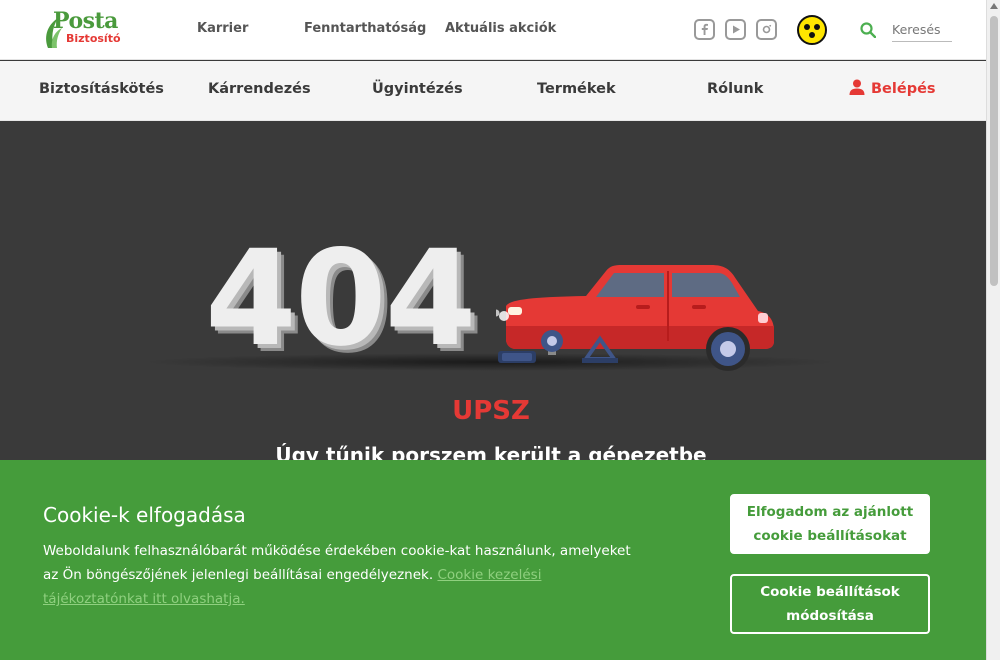  I want to click on error-title: UPSZ, so click(491, 411).